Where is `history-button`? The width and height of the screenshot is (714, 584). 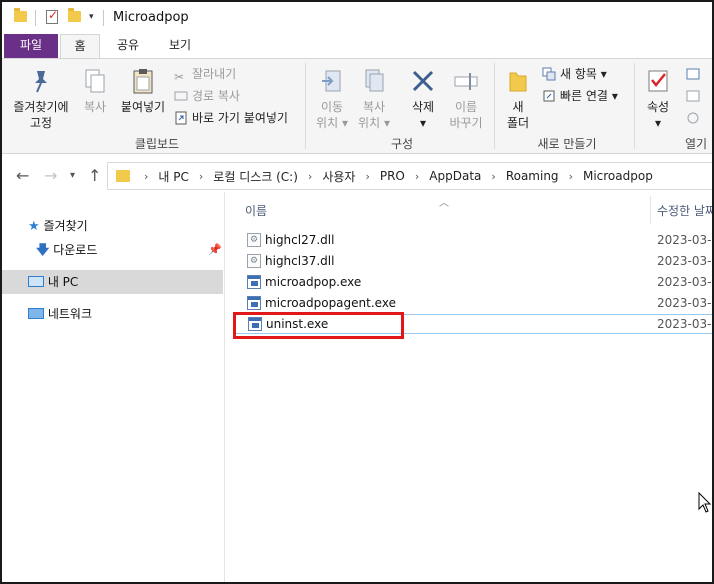 history-button is located at coordinates (699, 118).